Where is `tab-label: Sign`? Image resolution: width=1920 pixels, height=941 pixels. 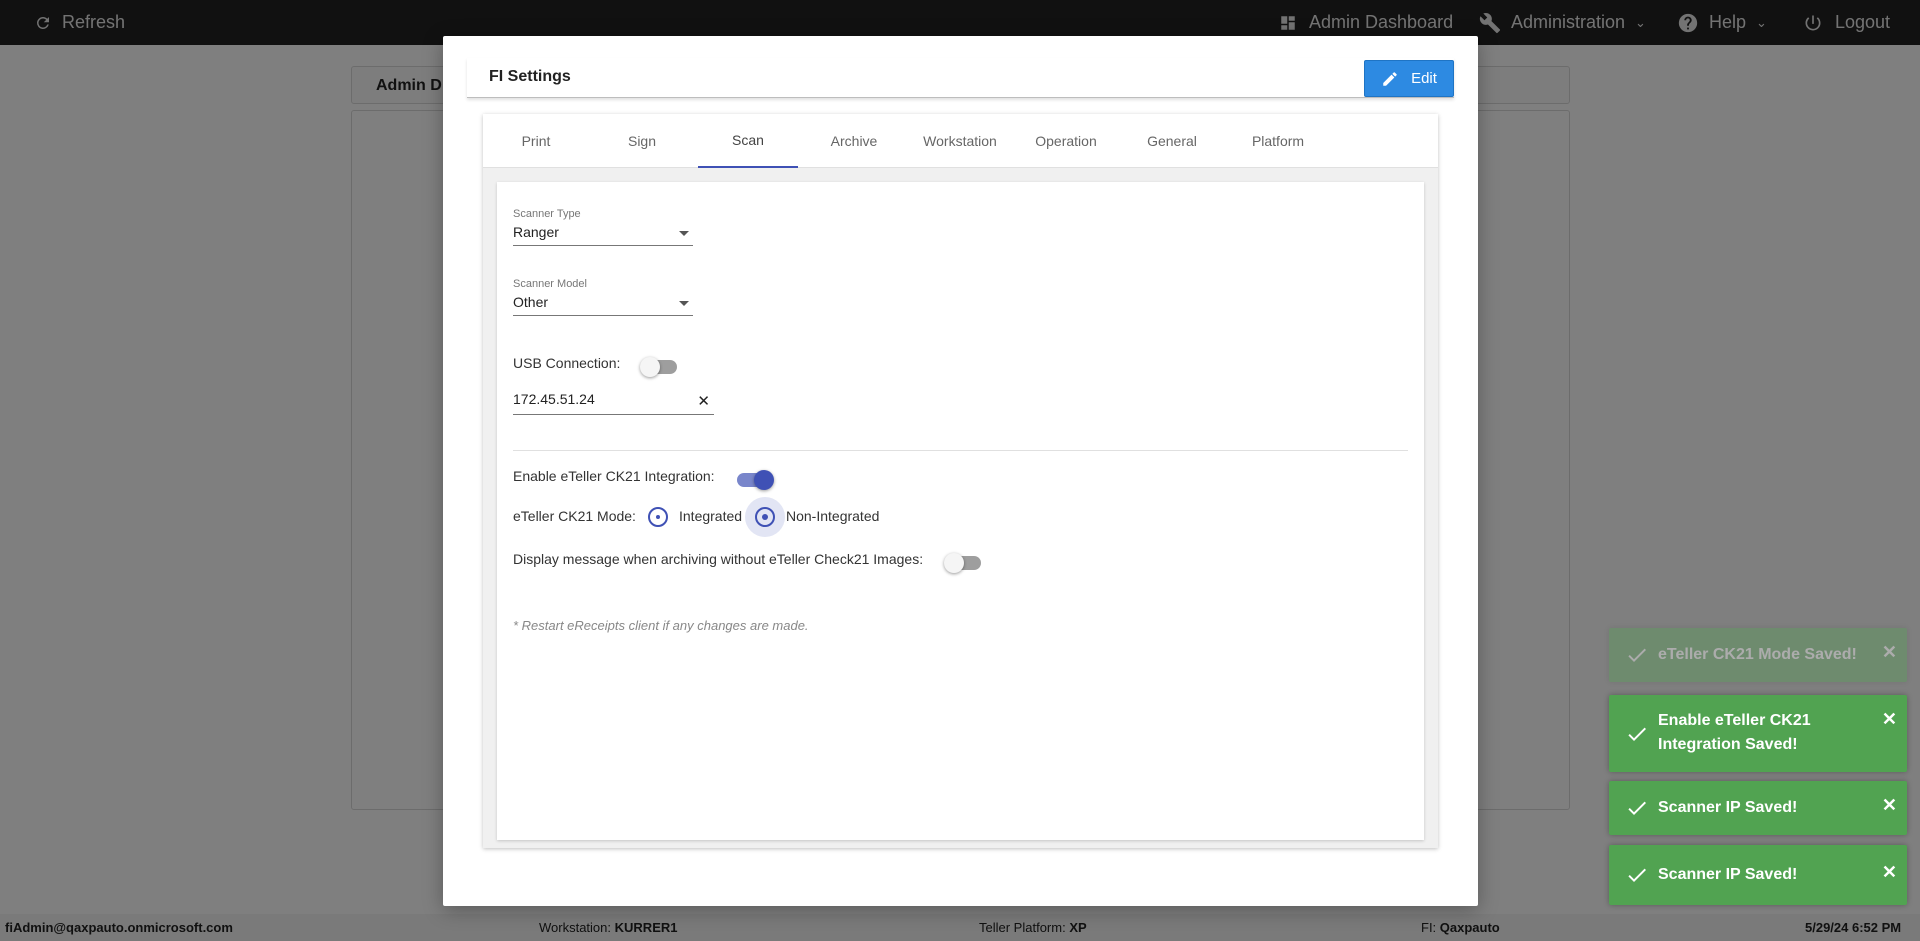 tab-label: Sign is located at coordinates (642, 141).